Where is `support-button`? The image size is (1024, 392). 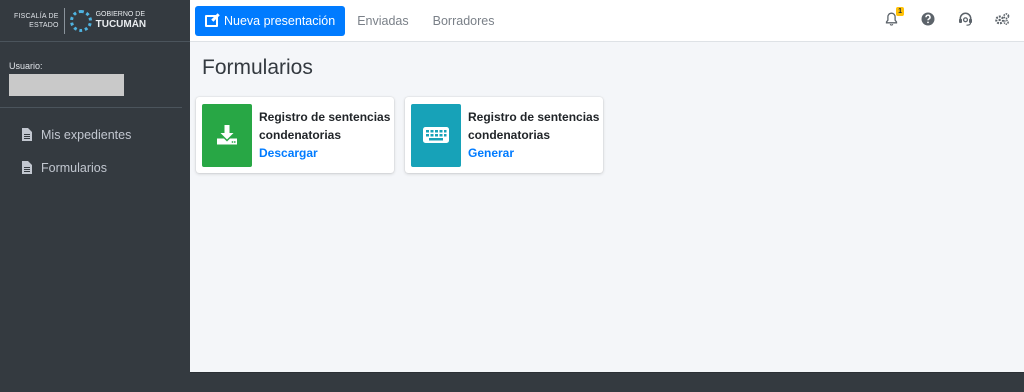 support-button is located at coordinates (965, 19).